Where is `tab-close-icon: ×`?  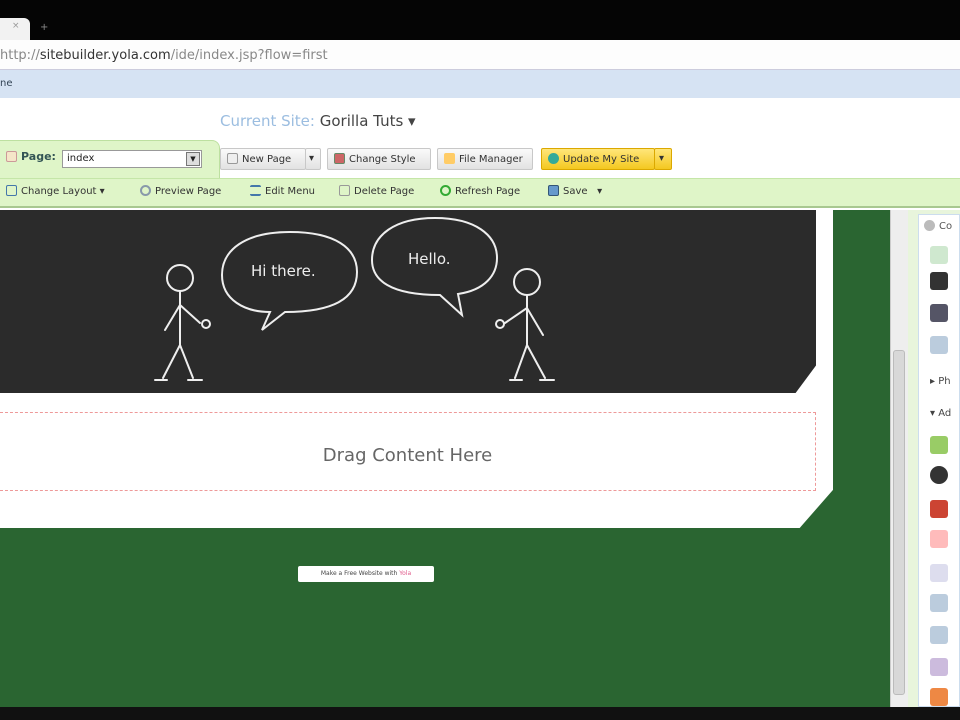
tab-close-icon: × is located at coordinates (16, 26).